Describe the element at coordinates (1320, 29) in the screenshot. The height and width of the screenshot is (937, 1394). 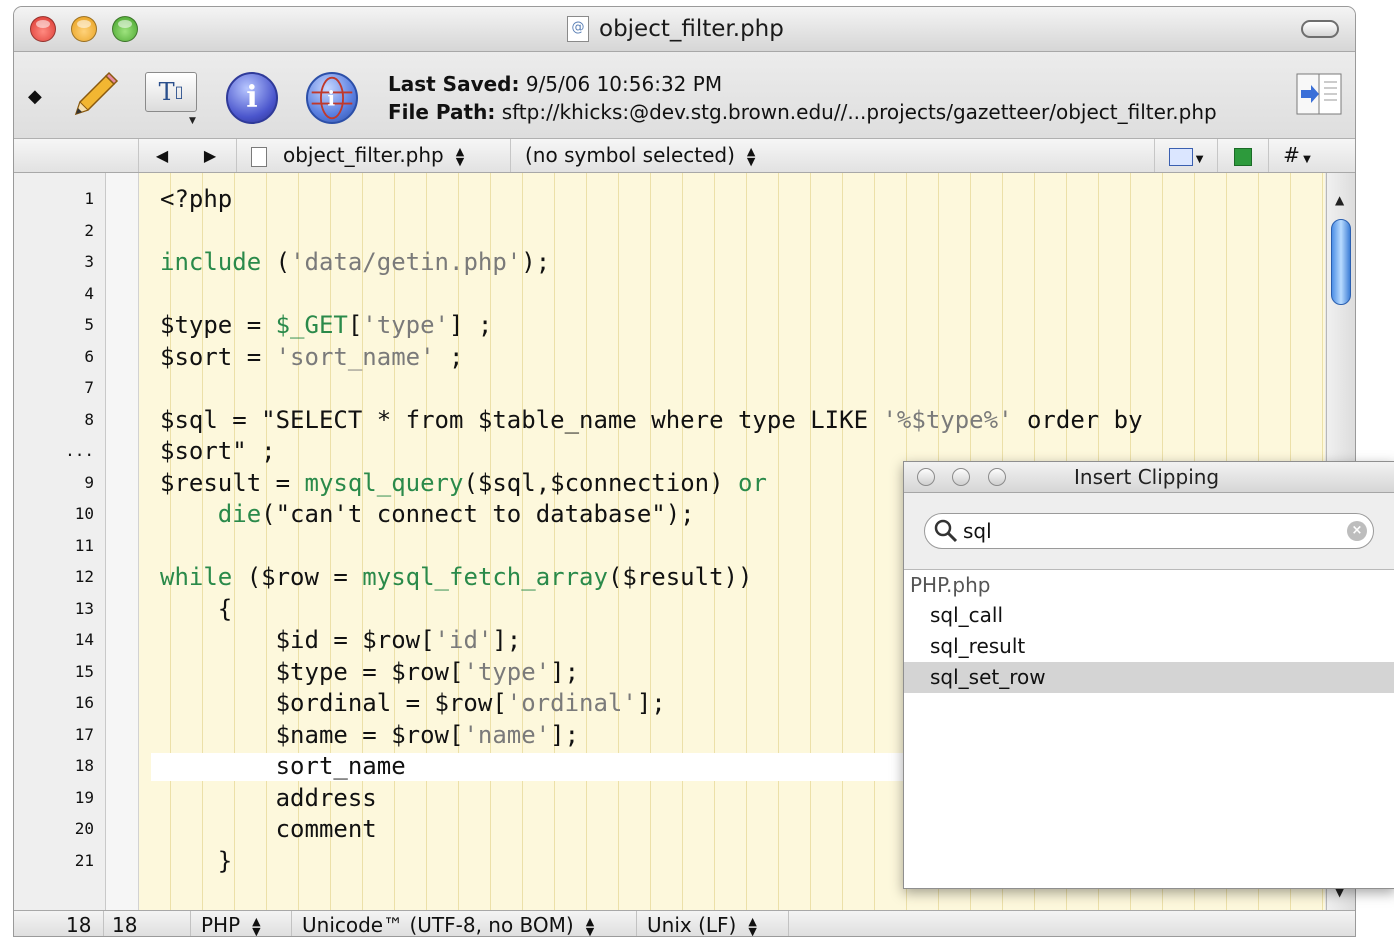
I see `toolbar-toggle-button` at that location.